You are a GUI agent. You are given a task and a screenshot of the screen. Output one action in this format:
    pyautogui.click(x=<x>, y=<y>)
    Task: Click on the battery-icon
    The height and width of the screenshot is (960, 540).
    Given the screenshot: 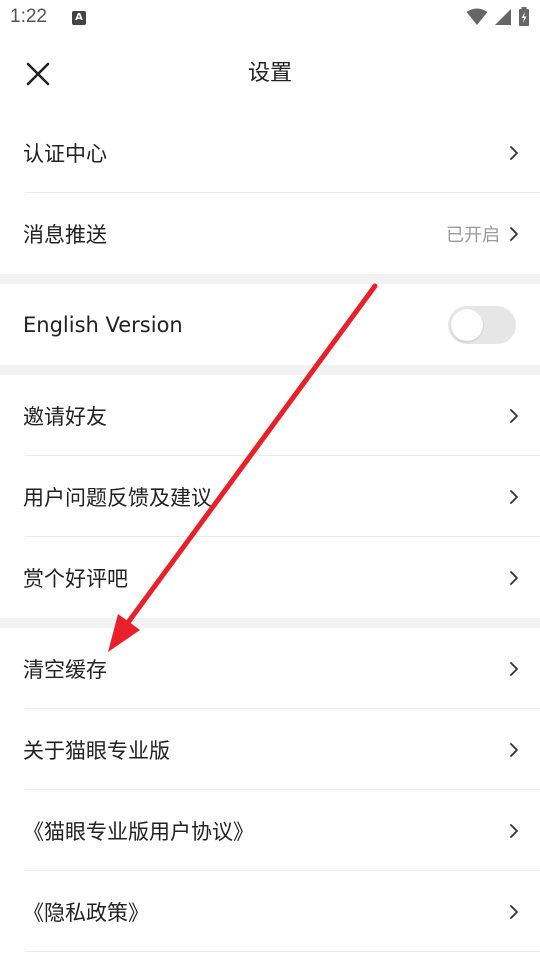 What is the action you would take?
    pyautogui.click(x=524, y=16)
    